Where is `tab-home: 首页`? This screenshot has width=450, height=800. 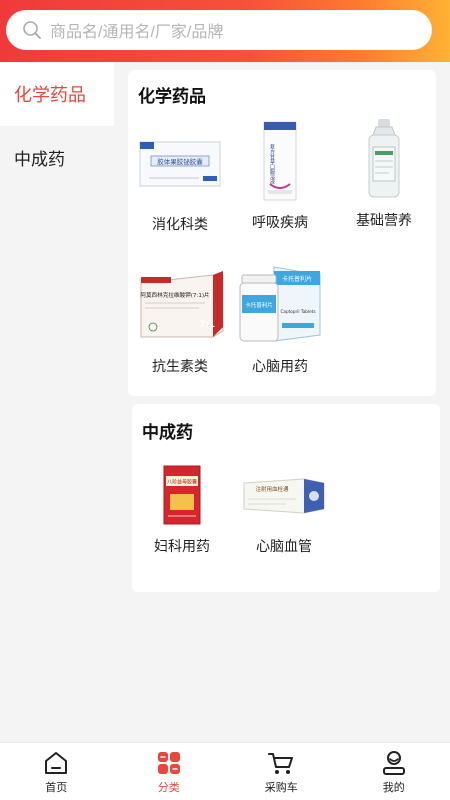 tab-home: 首页 is located at coordinates (56, 771).